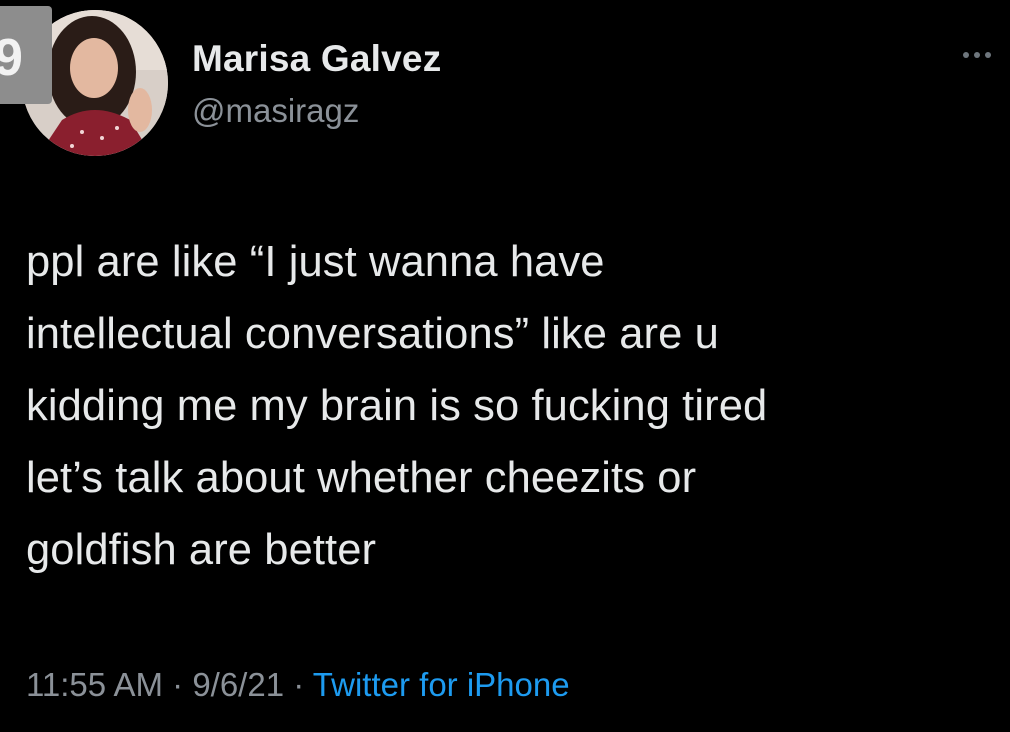  Describe the element at coordinates (26, 55) in the screenshot. I see `corner-badge: 9` at that location.